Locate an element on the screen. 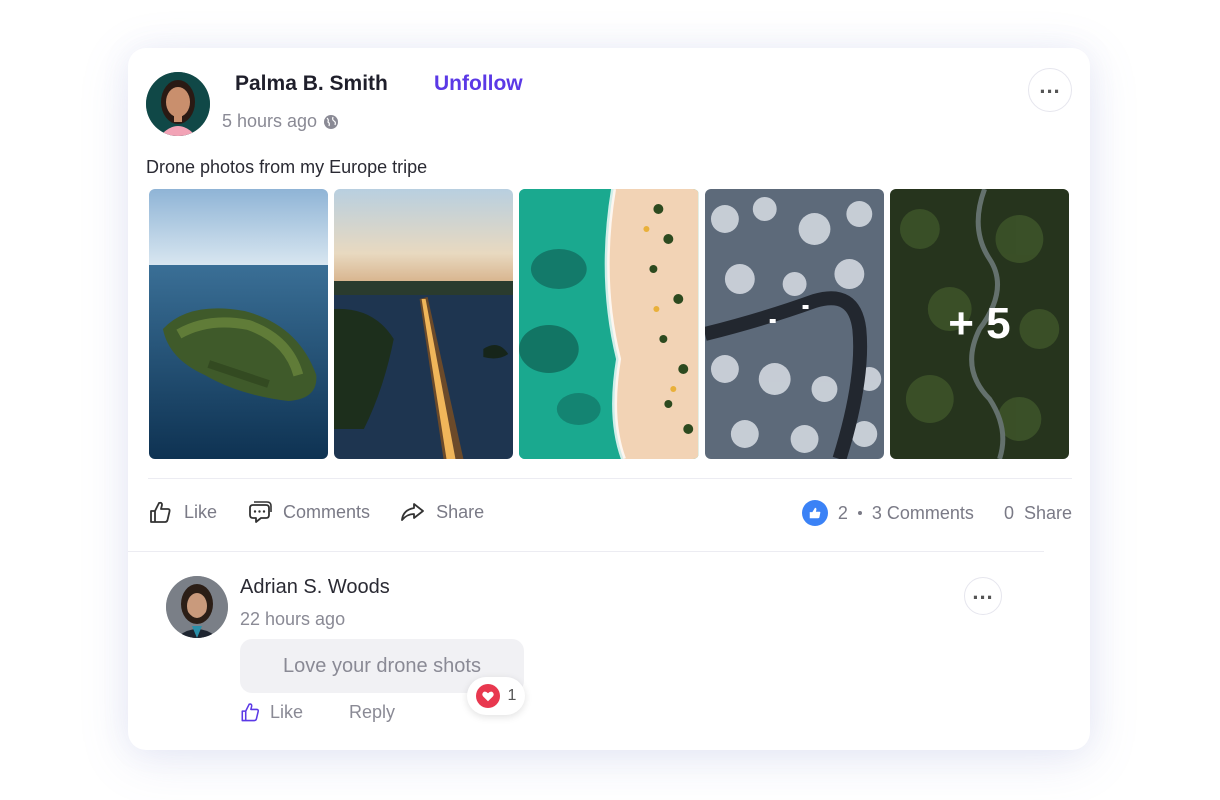  share-button: Share is located at coordinates (441, 512).